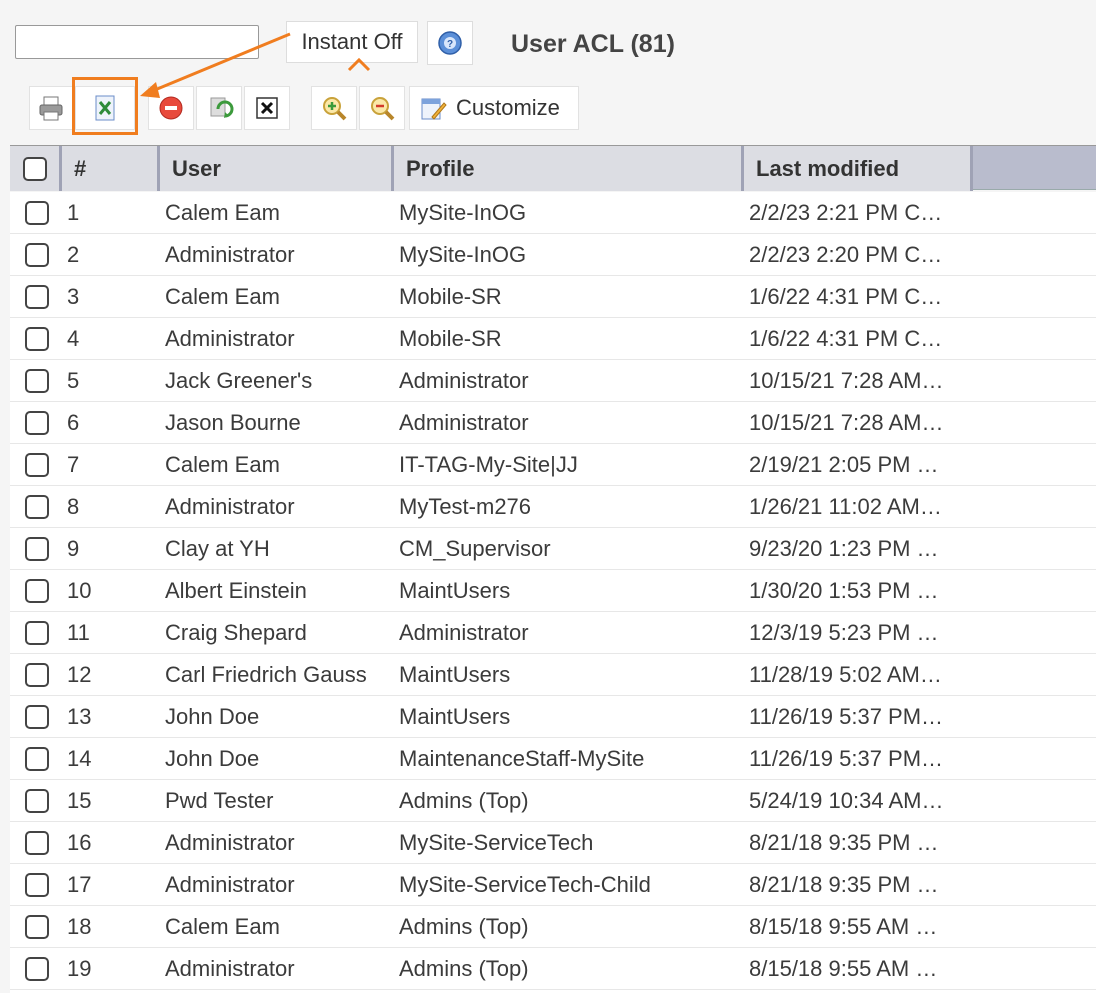 This screenshot has width=1096, height=993. Describe the element at coordinates (858, 168) in the screenshot. I see `column-header-last-modified: Last modified` at that location.